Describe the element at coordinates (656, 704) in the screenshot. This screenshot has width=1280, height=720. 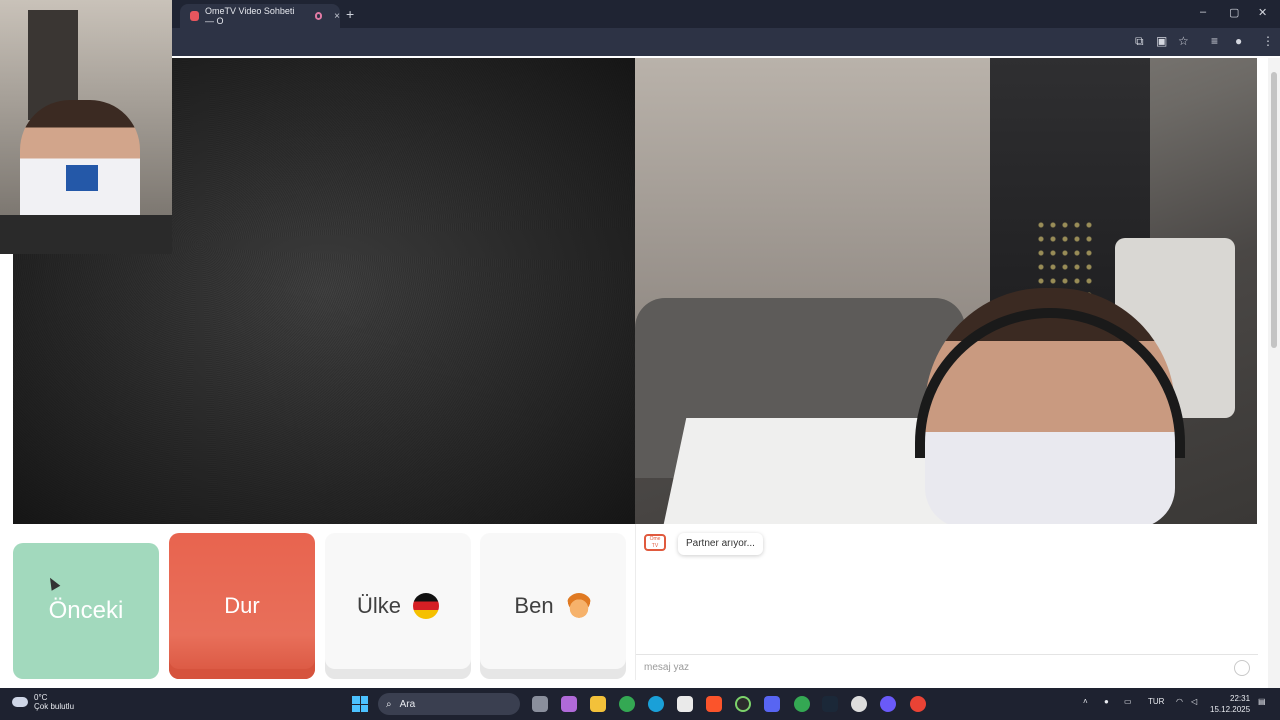
I see `edge-icon` at that location.